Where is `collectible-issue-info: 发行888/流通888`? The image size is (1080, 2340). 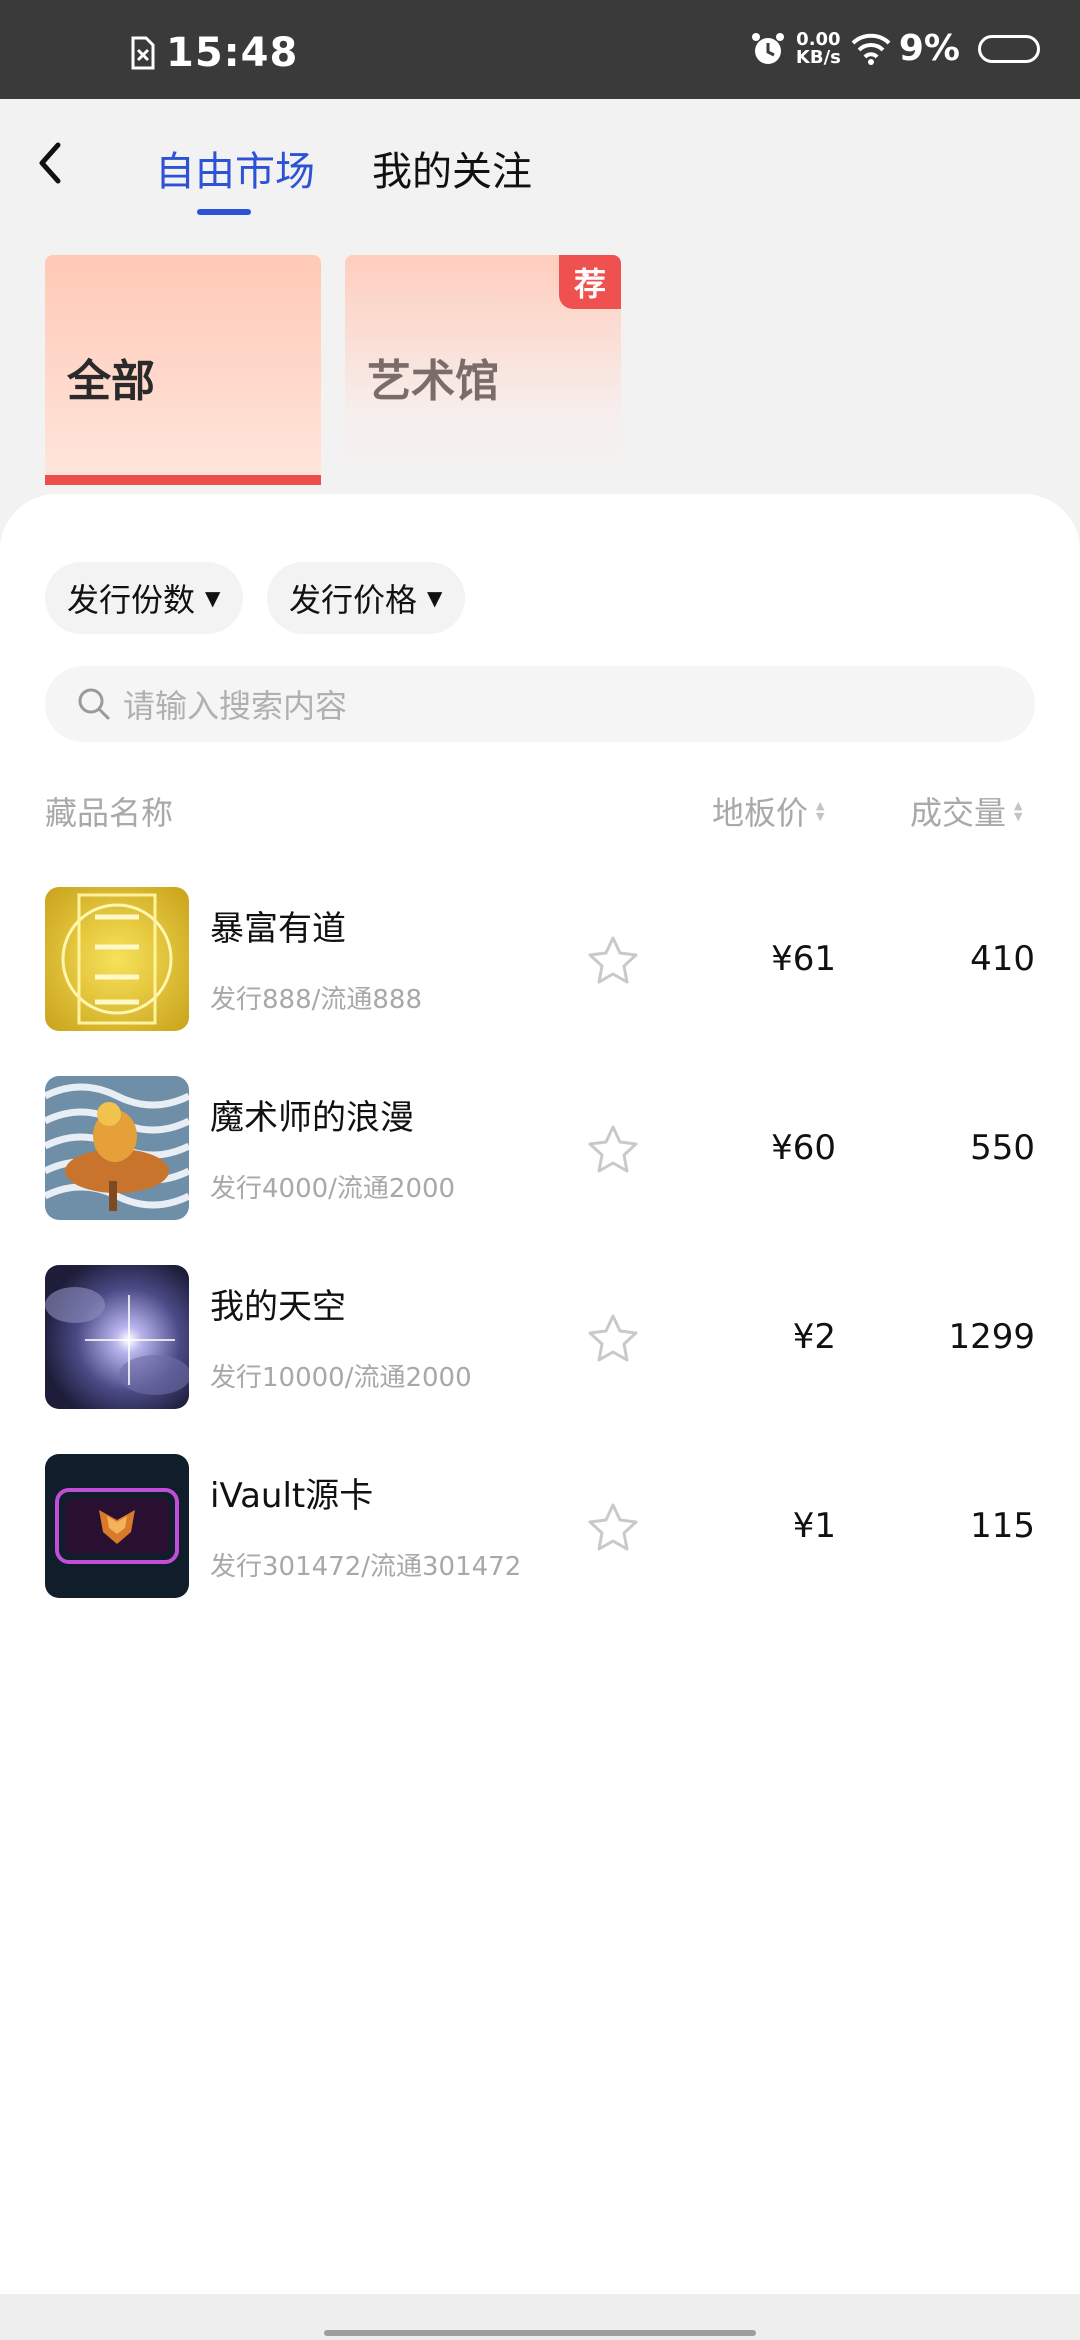 collectible-issue-info: 发行888/流通888 is located at coordinates (316, 1000).